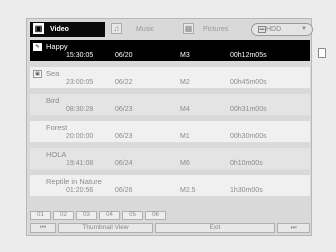 This screenshot has height=252, width=336. I want to click on list-item: Forest 20:00:00 06/23 M1 00h30m00s, so click(170, 132).